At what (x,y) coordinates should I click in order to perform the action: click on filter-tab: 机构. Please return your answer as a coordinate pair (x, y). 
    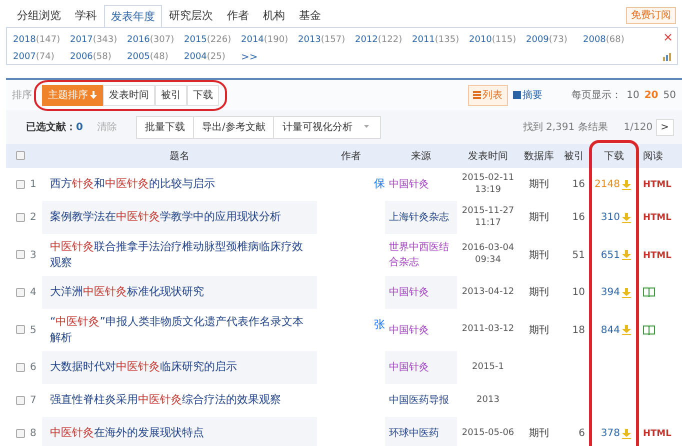
    Looking at the image, I should click on (274, 15).